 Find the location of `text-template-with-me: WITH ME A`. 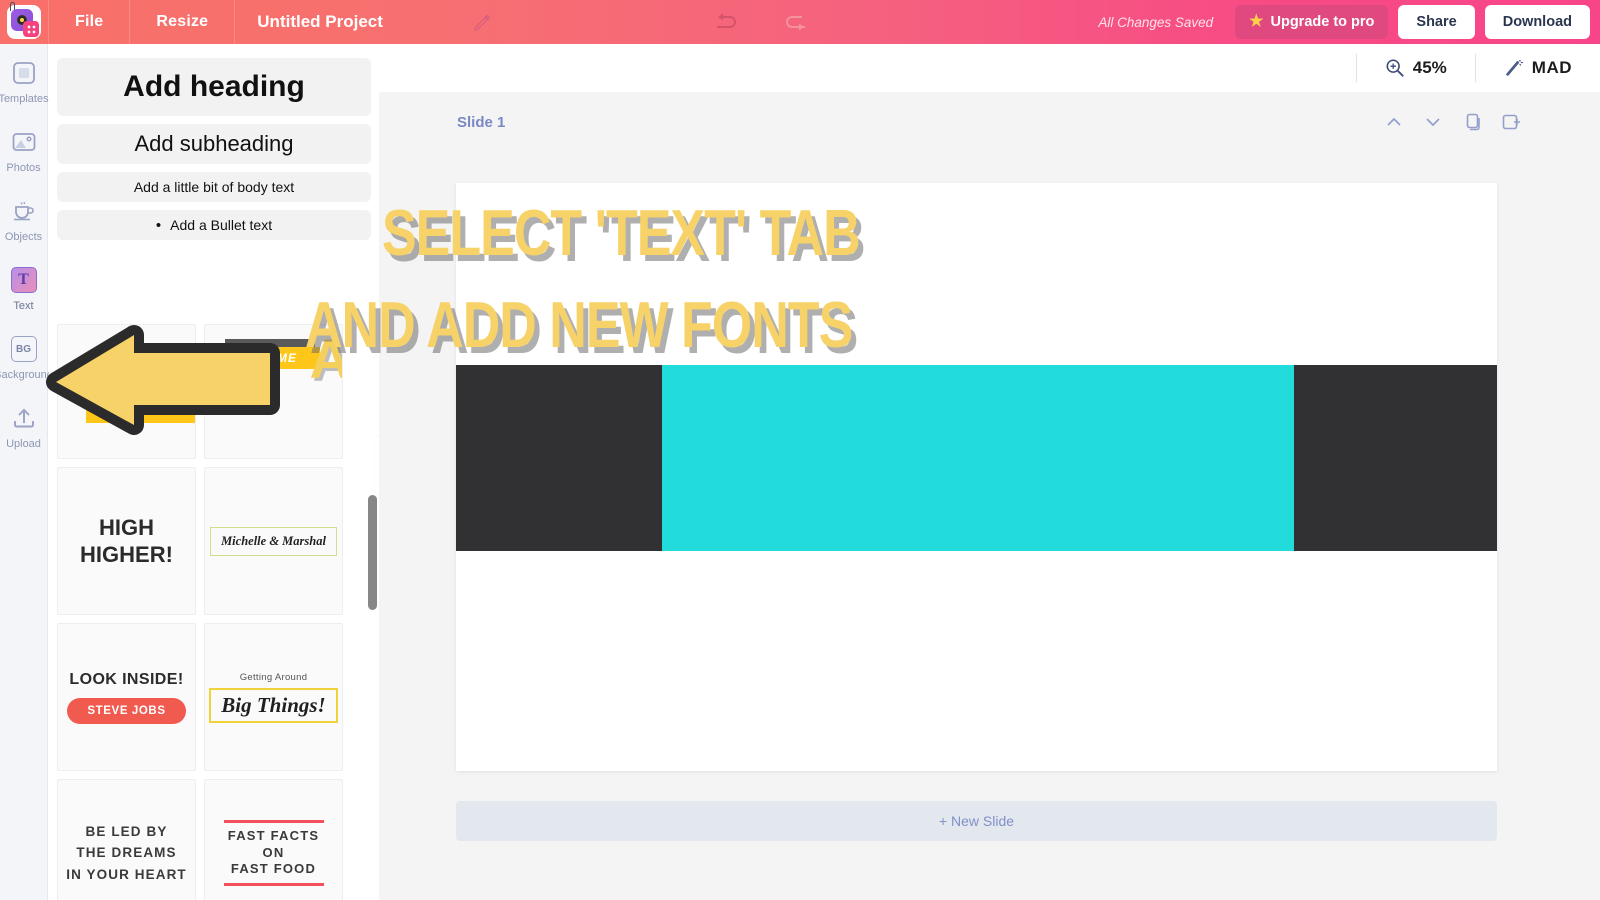

text-template-with-me: WITH ME A is located at coordinates (273, 391).